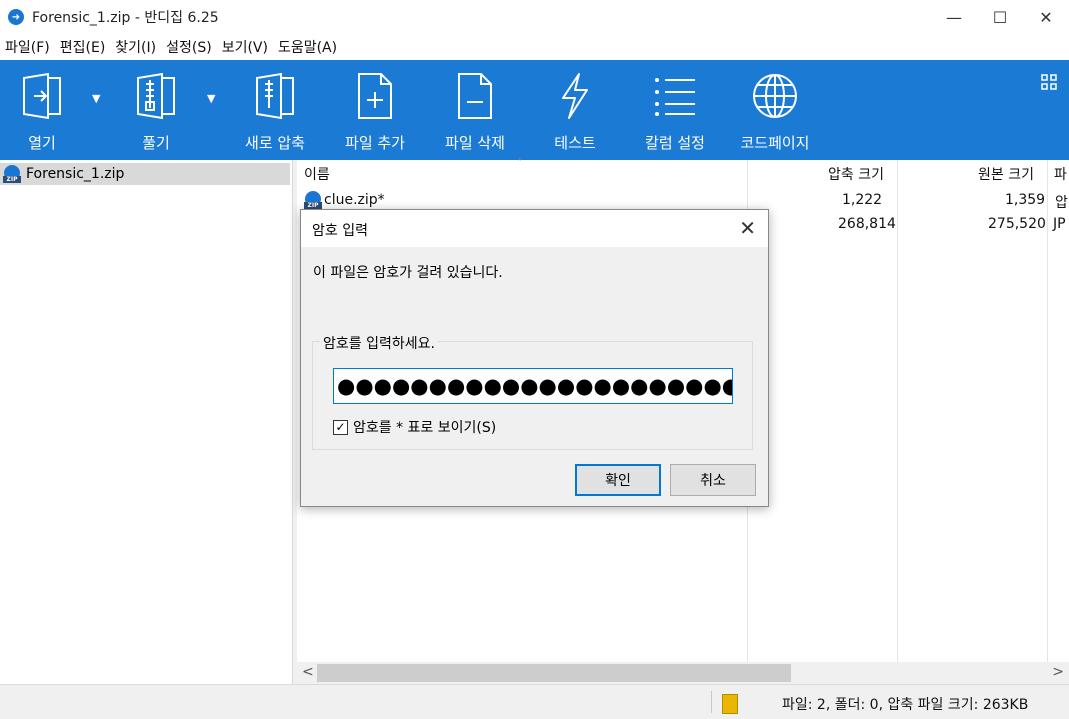  What do you see at coordinates (1006, 174) in the screenshot?
I see `column-header-original-size: 원본 크기` at bounding box center [1006, 174].